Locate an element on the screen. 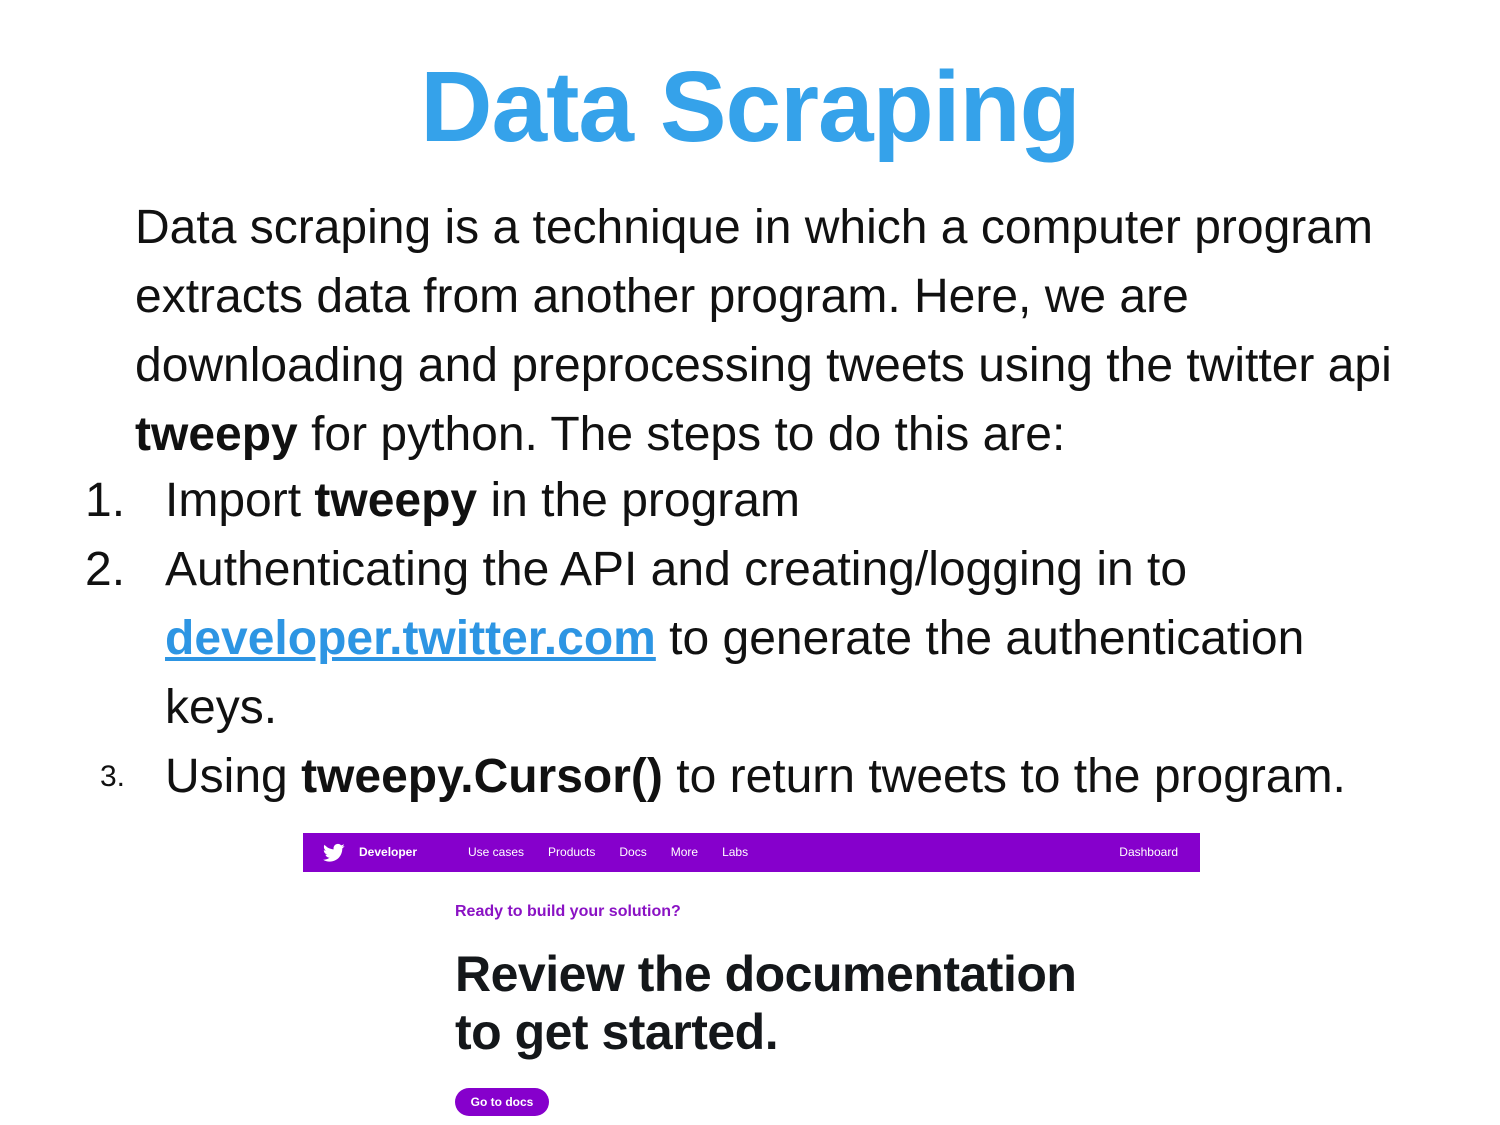  step-bold: tweepy is located at coordinates (396, 500).